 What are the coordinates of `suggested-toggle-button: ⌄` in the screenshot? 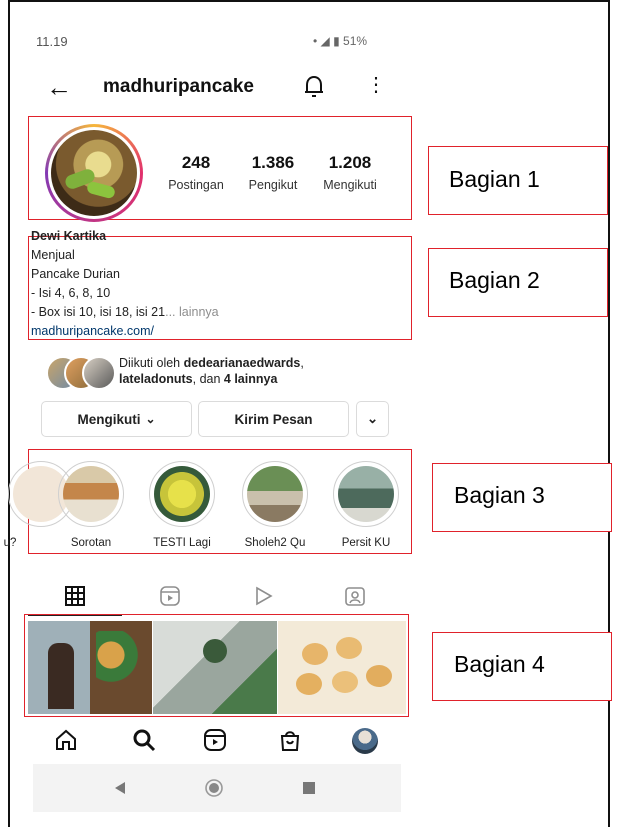 It's located at (372, 419).